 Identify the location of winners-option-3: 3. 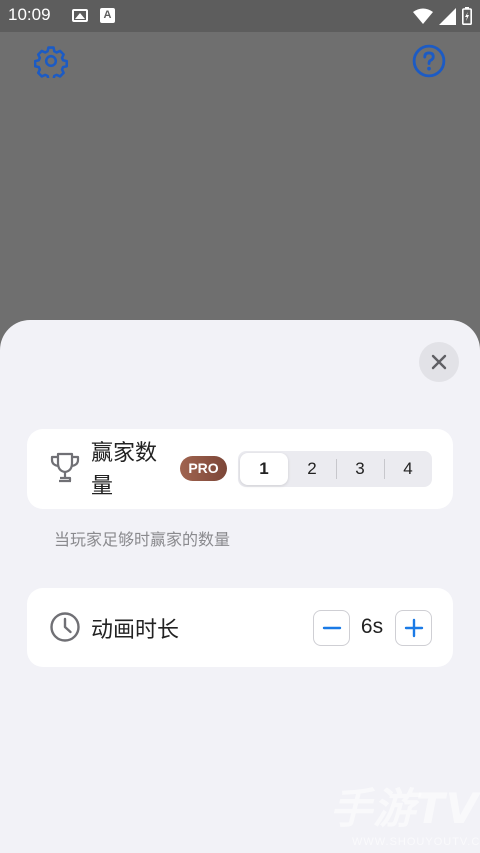
(360, 469).